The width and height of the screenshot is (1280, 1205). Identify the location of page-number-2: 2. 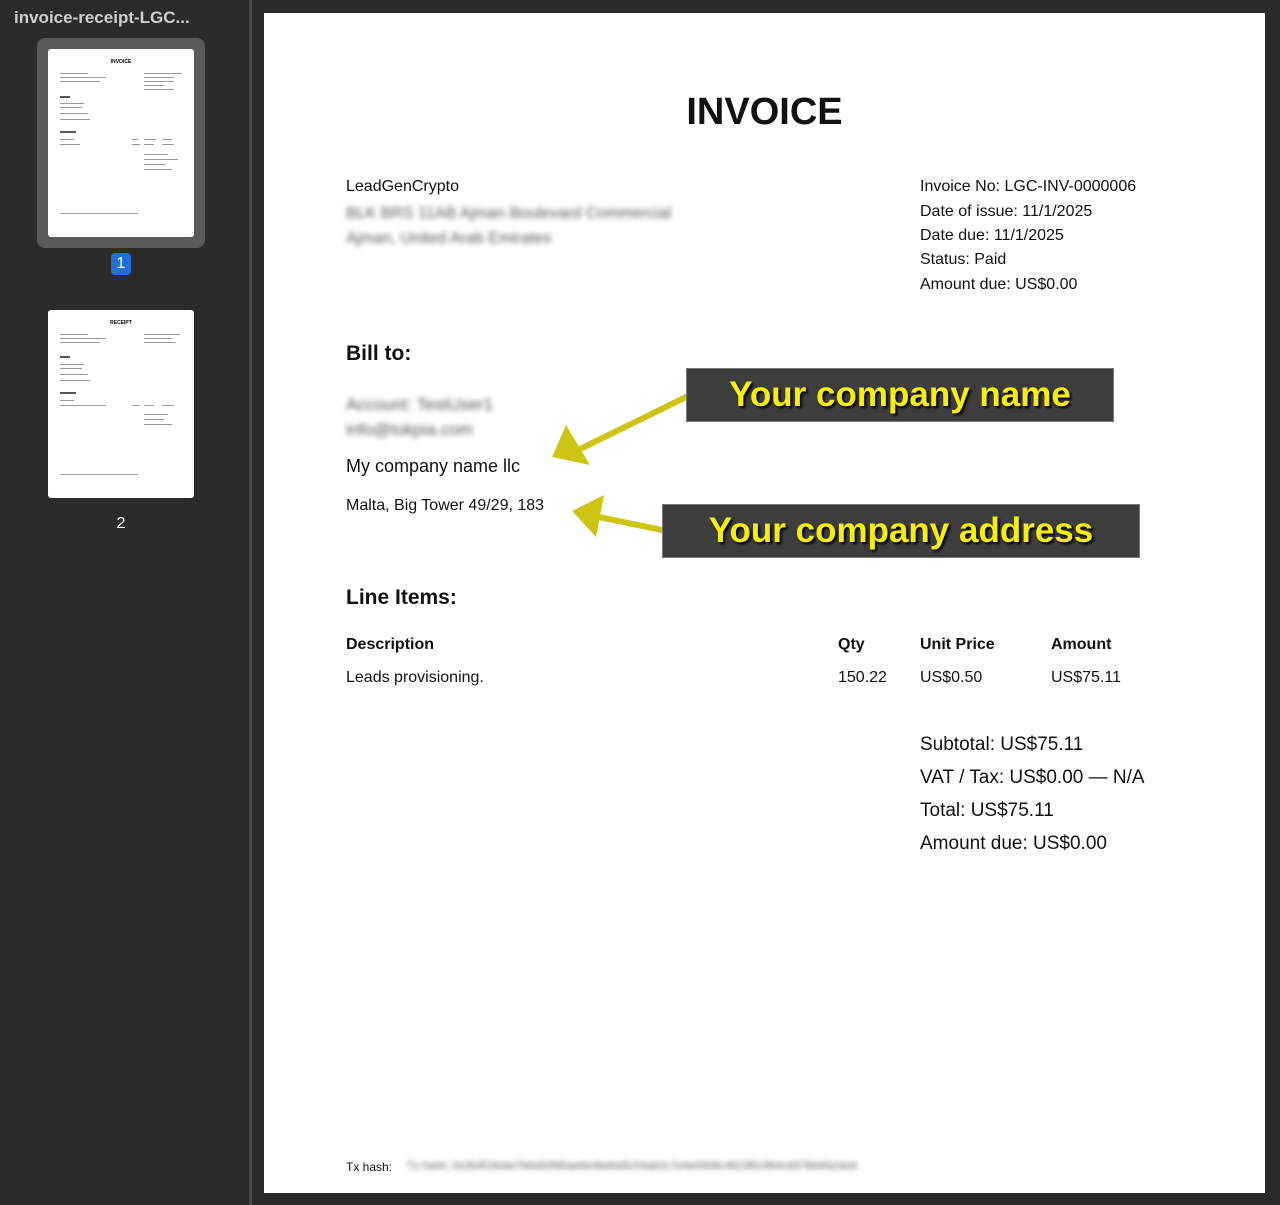
(121, 524).